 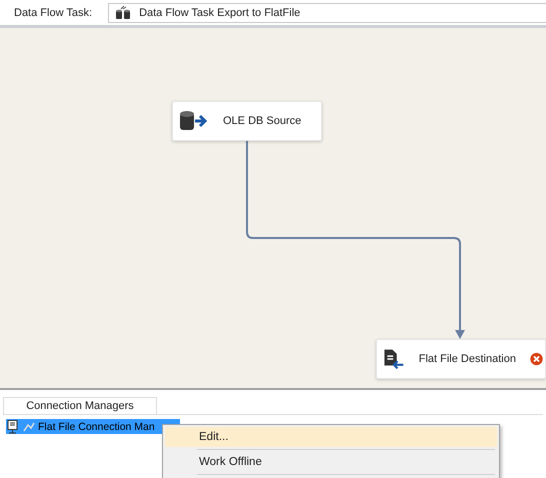 What do you see at coordinates (93, 426) in the screenshot?
I see `connection-item: Flat File Connection Man` at bounding box center [93, 426].